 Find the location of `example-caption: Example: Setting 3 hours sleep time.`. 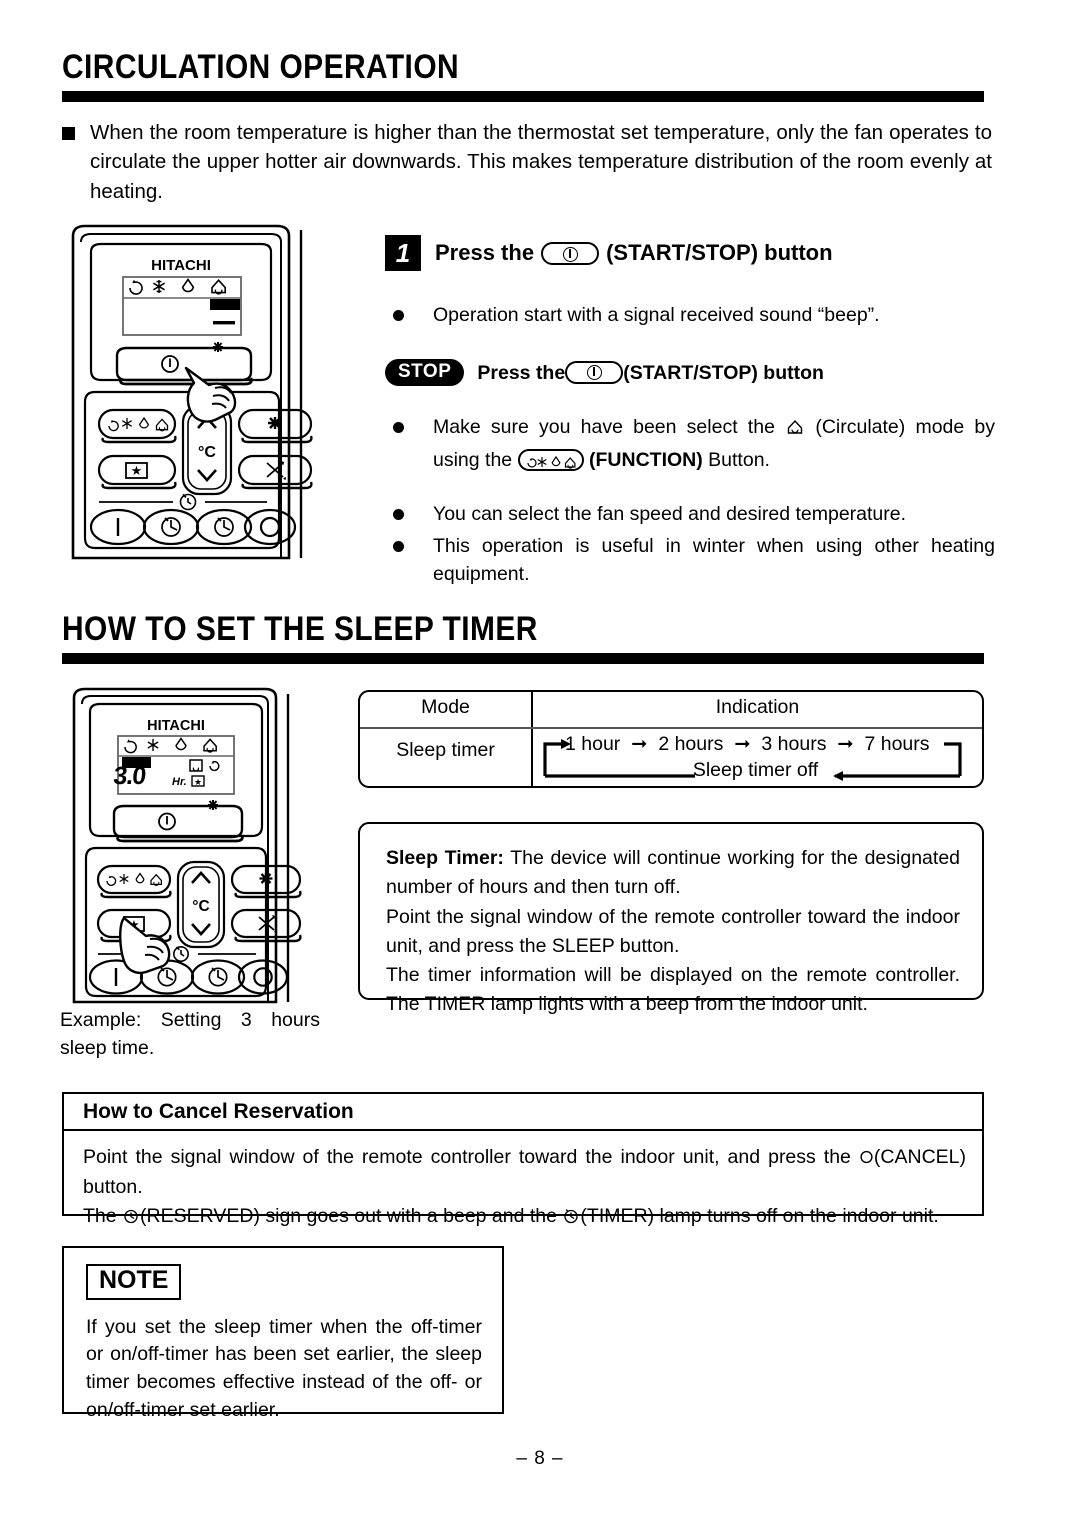

example-caption: Example: Setting 3 hours sleep time. is located at coordinates (190, 1034).